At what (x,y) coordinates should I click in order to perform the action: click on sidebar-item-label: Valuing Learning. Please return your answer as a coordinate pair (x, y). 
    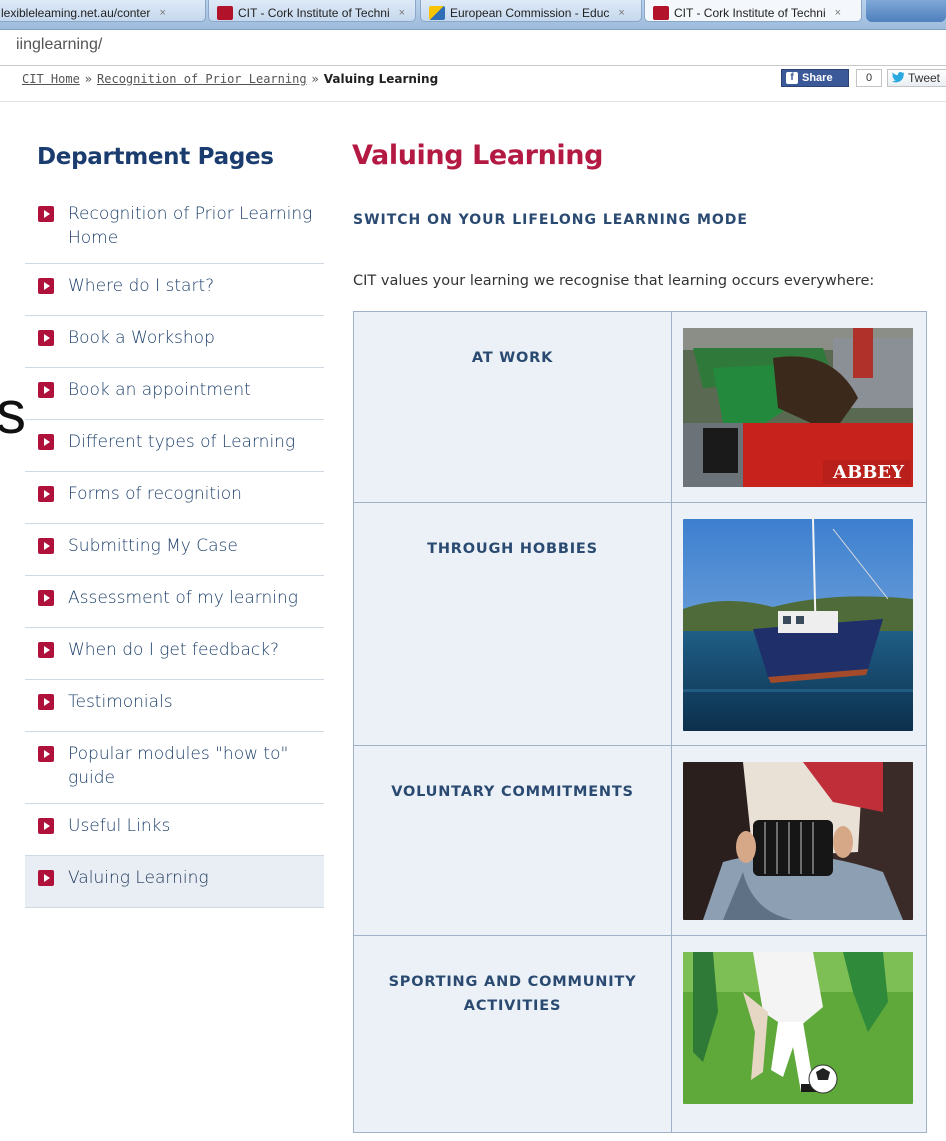
    Looking at the image, I should click on (138, 878).